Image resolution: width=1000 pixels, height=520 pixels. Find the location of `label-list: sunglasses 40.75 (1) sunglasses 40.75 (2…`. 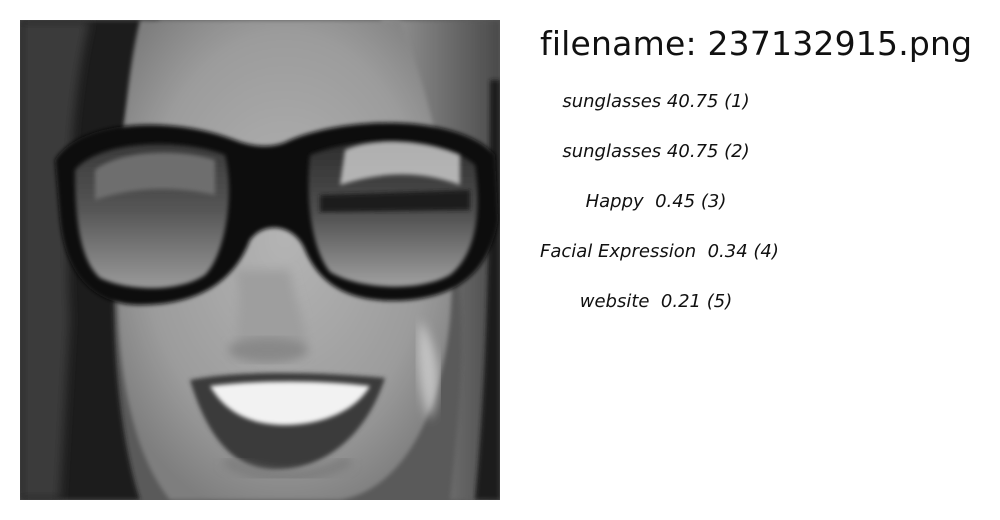

label-list: sunglasses 40.75 (1) sunglasses 40.75 (2… is located at coordinates (659, 214).